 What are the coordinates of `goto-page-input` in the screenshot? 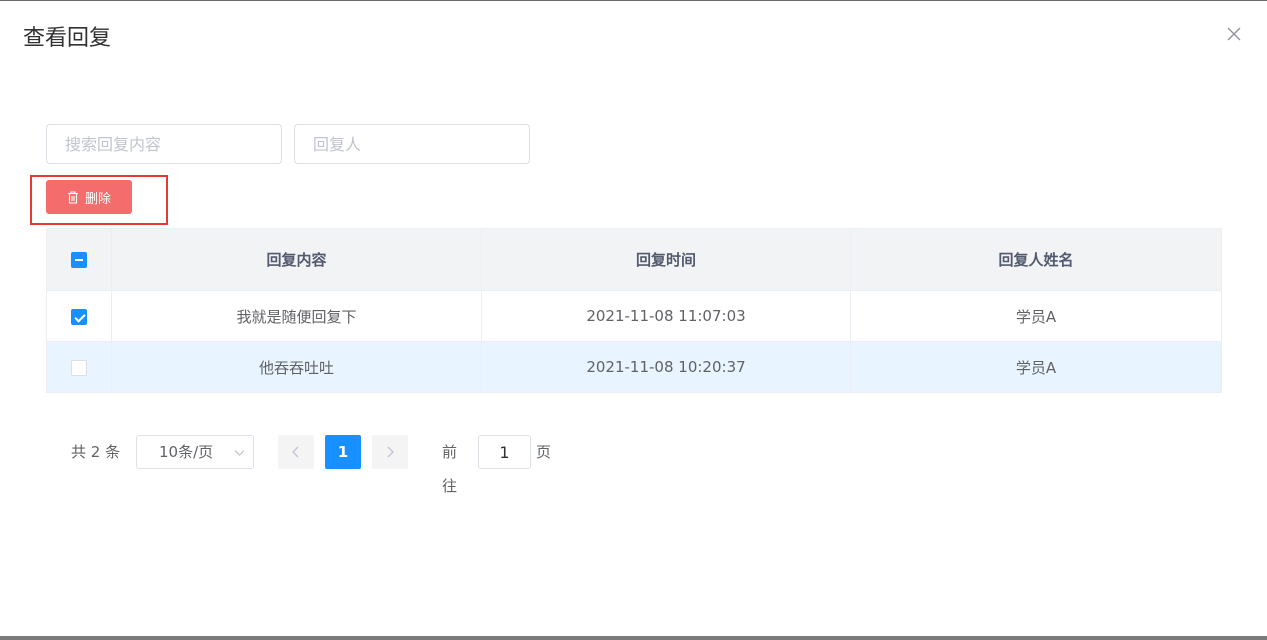 It's located at (504, 452).